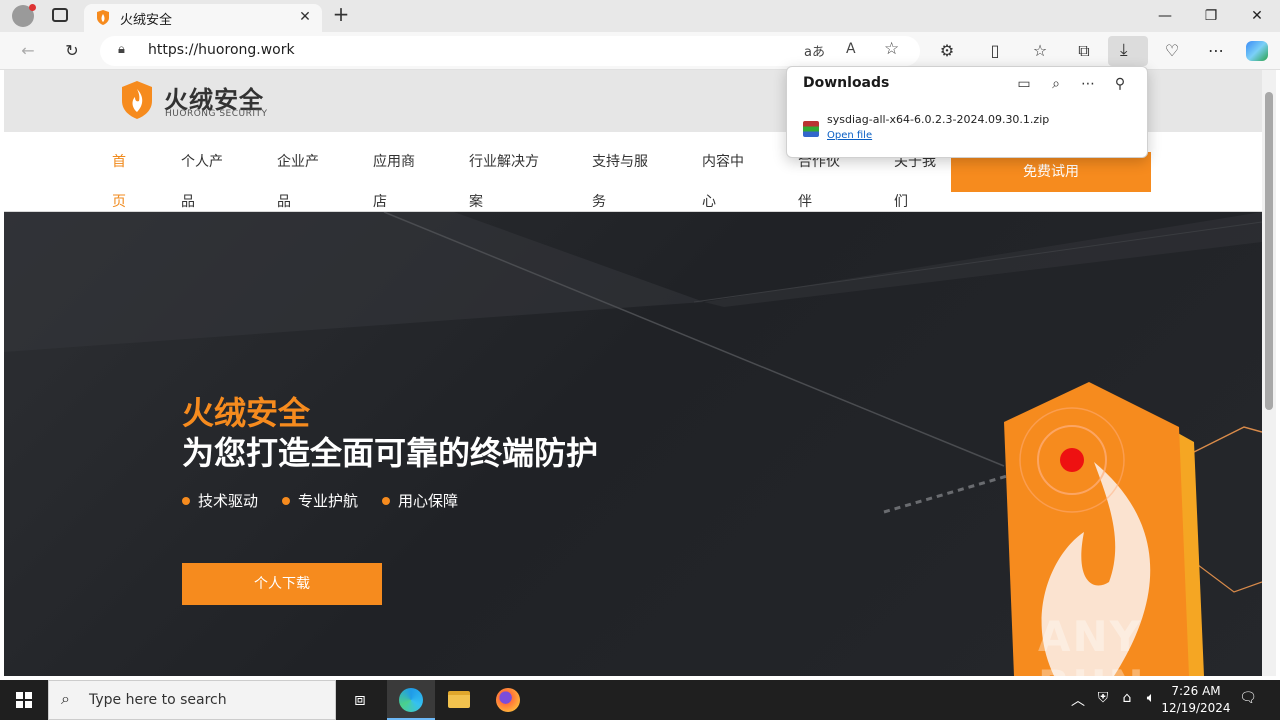 The image size is (1280, 724). Describe the element at coordinates (103, 17) in the screenshot. I see `huorong-favicon-icon` at that location.